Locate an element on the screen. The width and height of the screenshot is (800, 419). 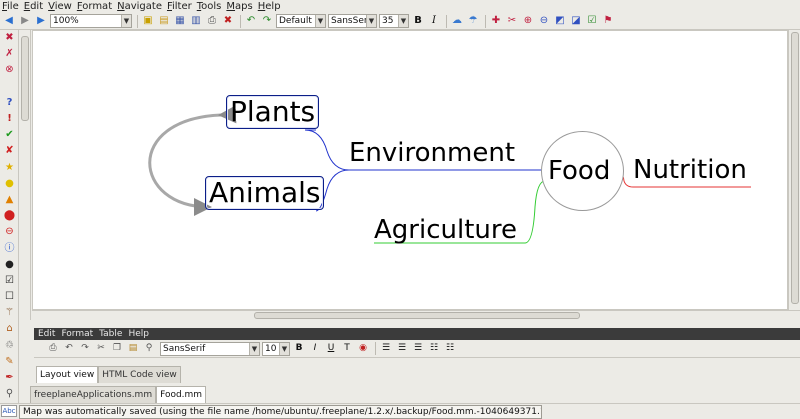
menu-navigate: Navigate is located at coordinates (139, 6).